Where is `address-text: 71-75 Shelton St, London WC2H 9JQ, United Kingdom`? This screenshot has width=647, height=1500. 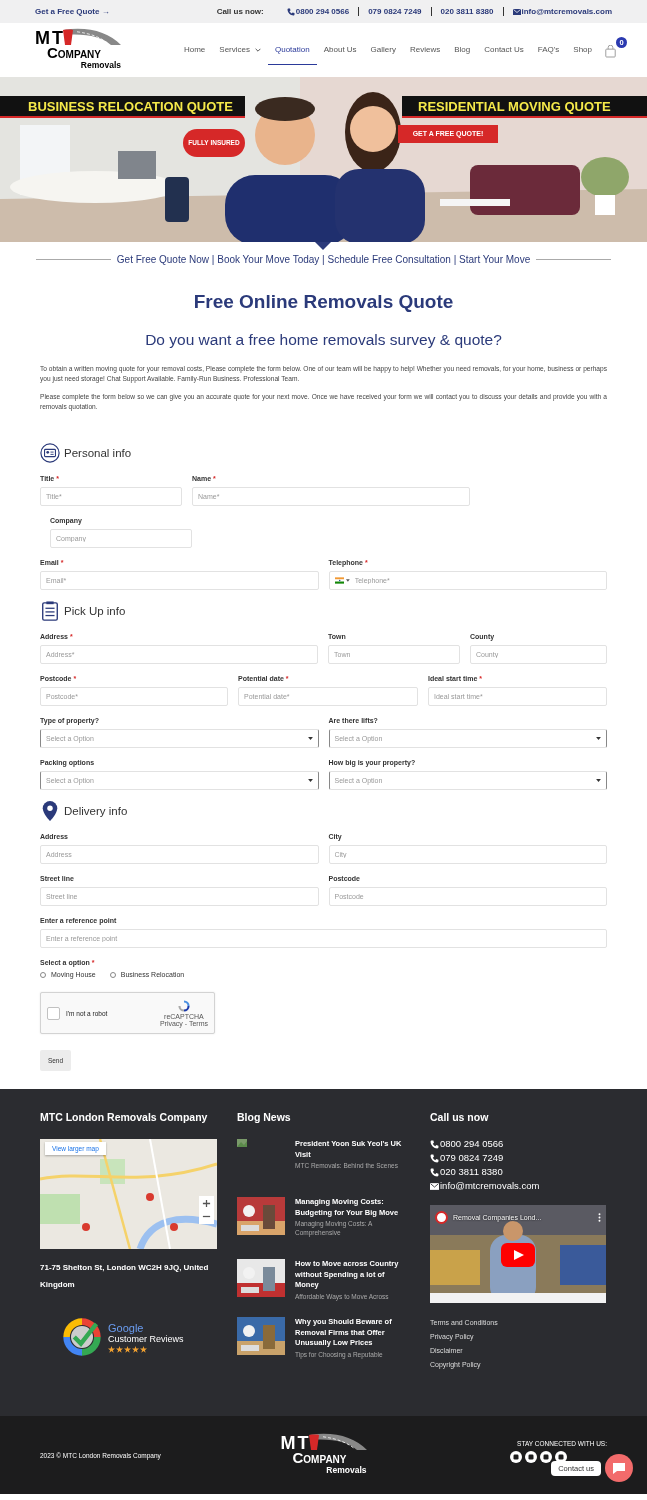 address-text: 71-75 Shelton St, London WC2H 9JQ, United Kingdom is located at coordinates (125, 1276).